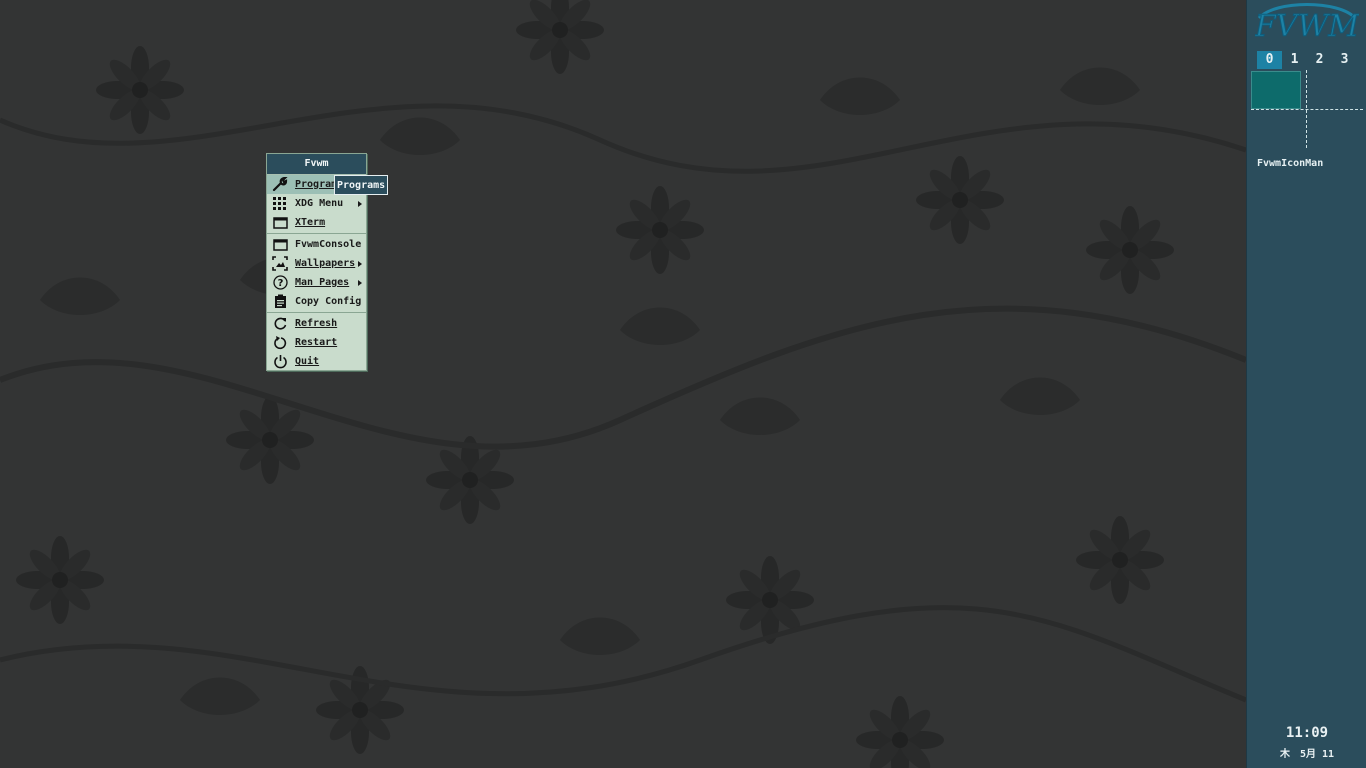 The image size is (1366, 768). I want to click on menu-item-label: XDG Menu, so click(319, 203).